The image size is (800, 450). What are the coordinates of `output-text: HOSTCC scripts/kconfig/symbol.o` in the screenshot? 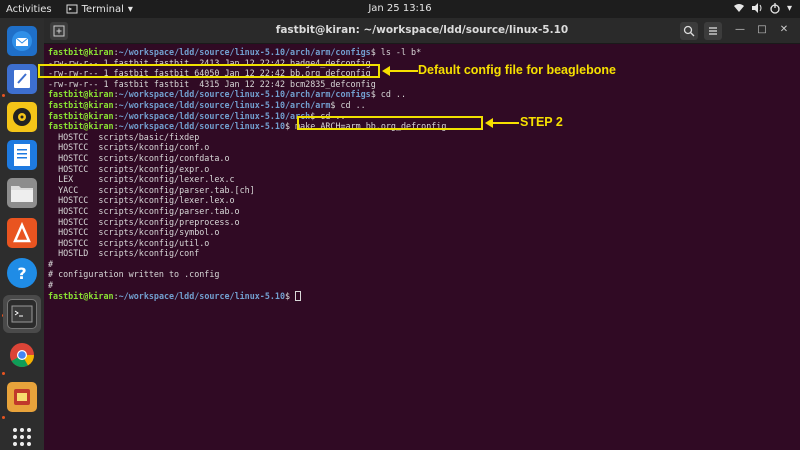 It's located at (134, 232).